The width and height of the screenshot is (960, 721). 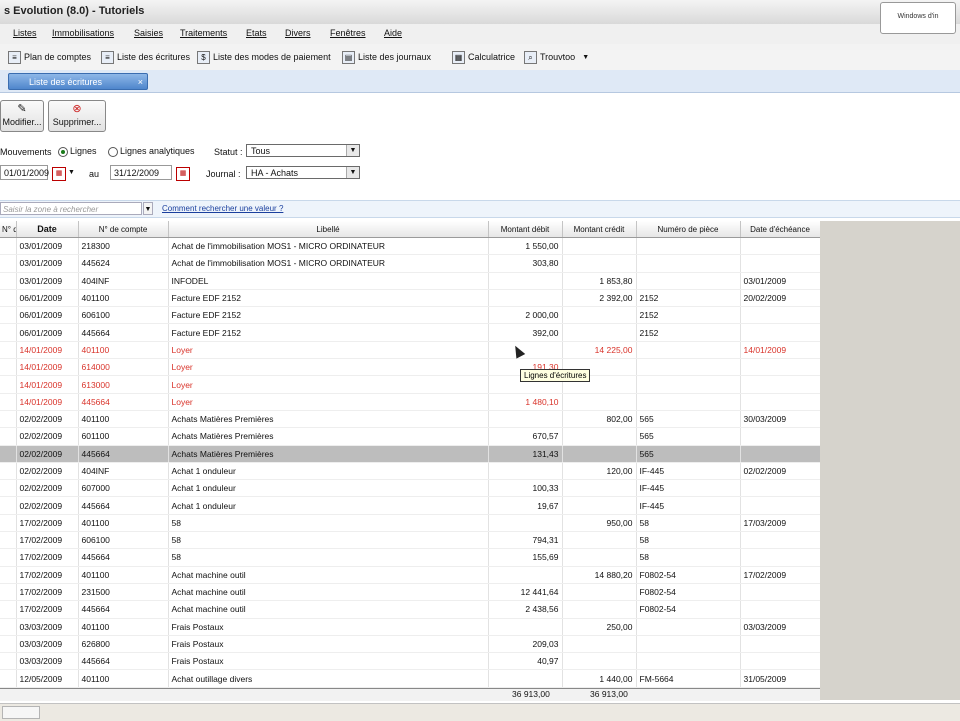 I want to click on table-row: 14/01/2009 445664 Loyer 1 480,10, so click(x=410, y=402).